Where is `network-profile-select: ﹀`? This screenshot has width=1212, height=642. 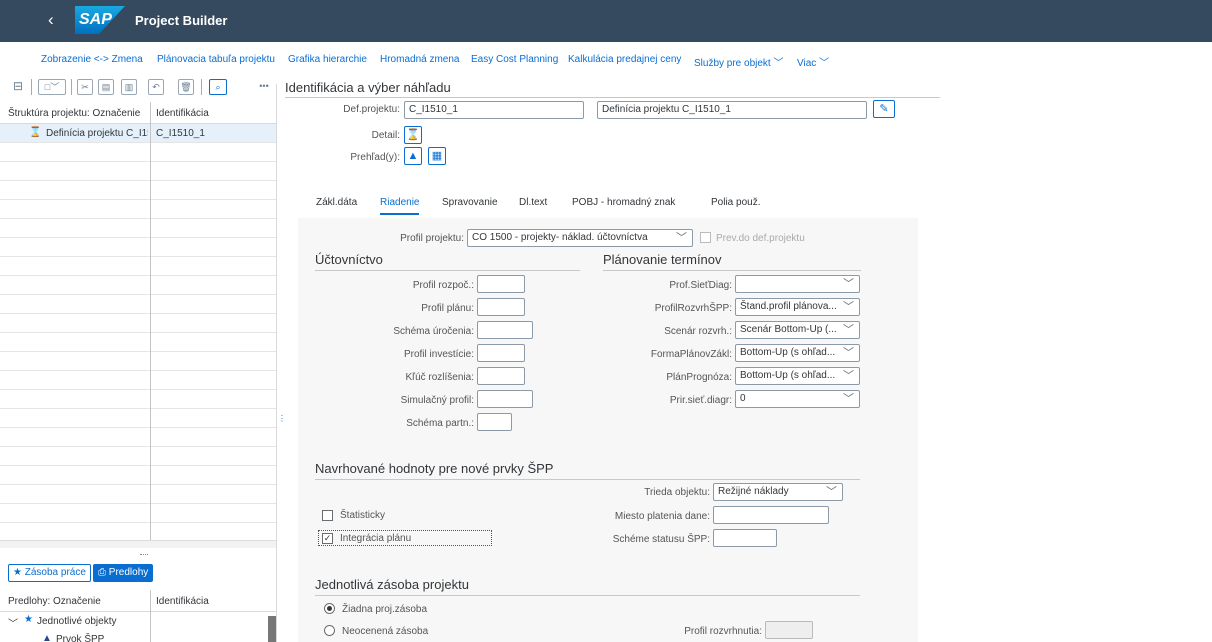
network-profile-select: ﹀ is located at coordinates (797, 284).